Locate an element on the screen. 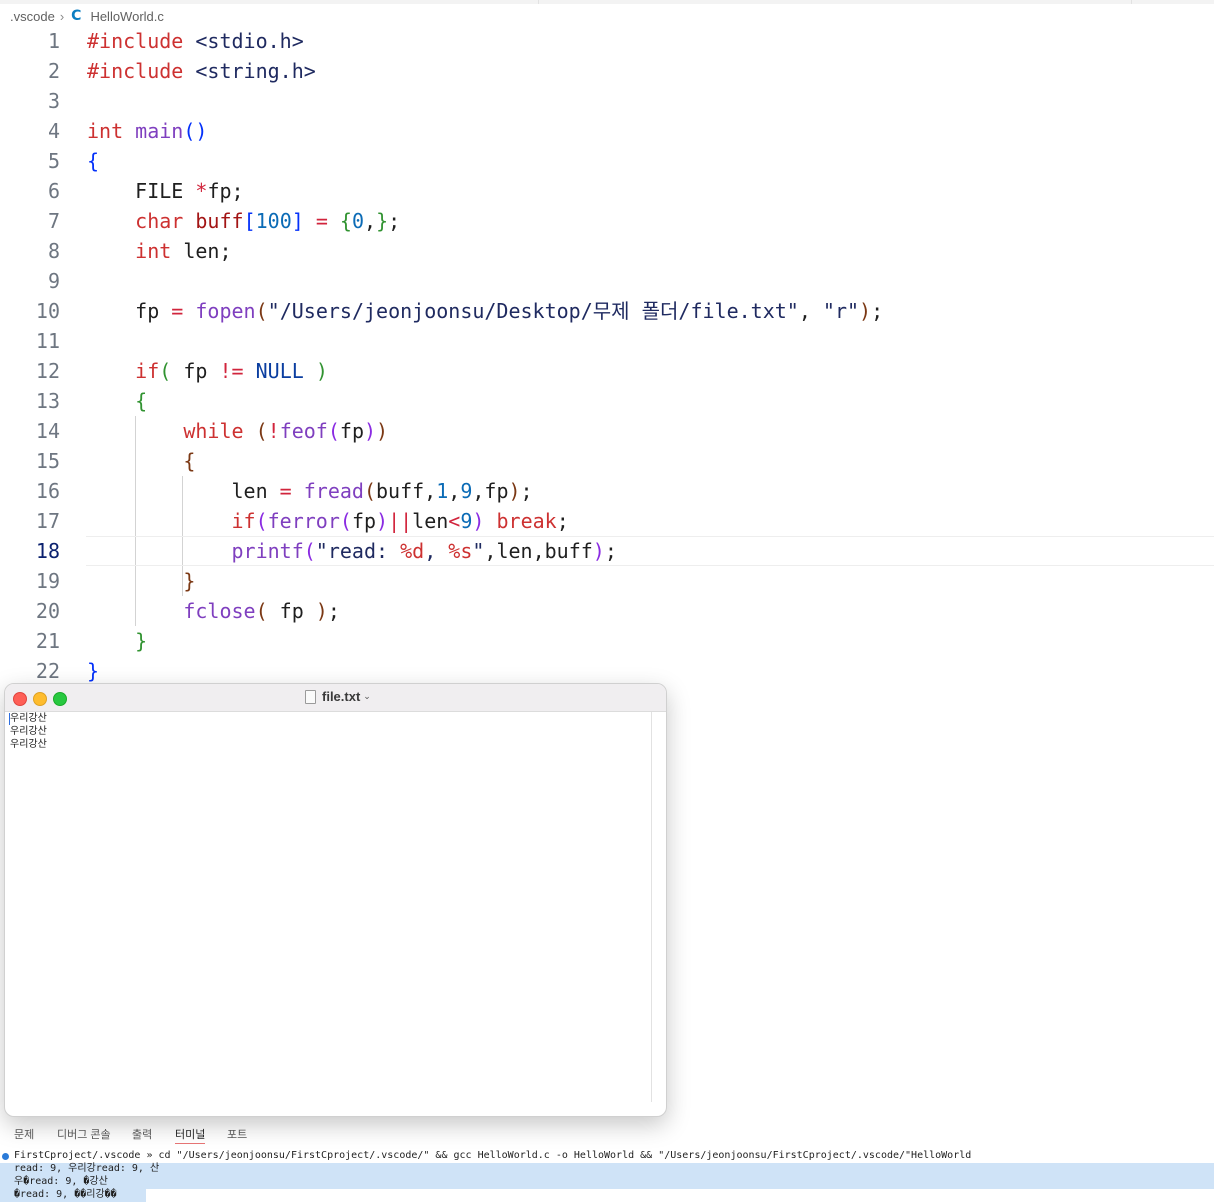 Image resolution: width=1214 pixels, height=1204 pixels. line-number: 8 is located at coordinates (53, 251).